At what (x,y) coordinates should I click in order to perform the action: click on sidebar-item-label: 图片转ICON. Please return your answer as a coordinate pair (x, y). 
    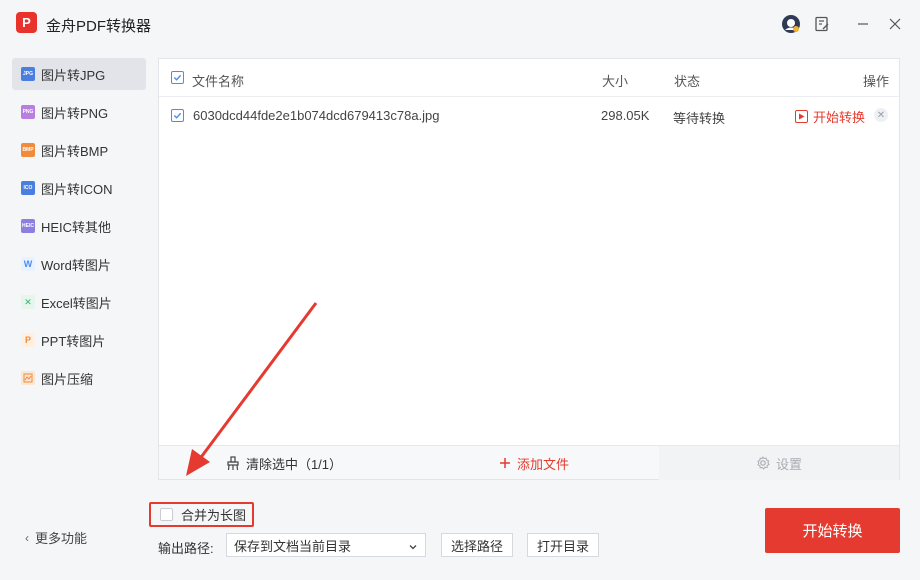
    Looking at the image, I should click on (77, 189).